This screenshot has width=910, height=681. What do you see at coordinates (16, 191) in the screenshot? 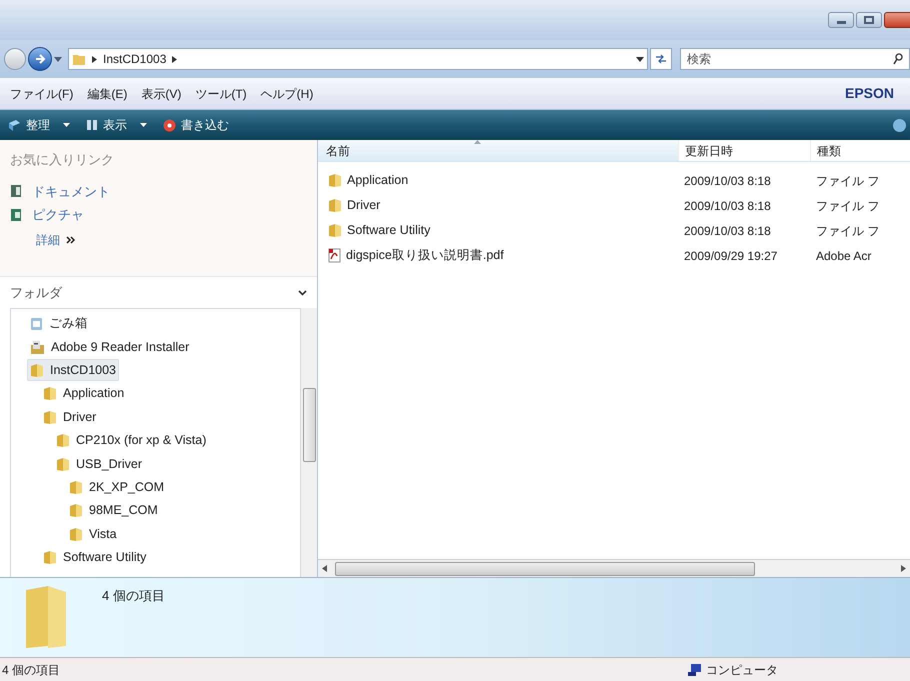
I see `documents-icon` at bounding box center [16, 191].